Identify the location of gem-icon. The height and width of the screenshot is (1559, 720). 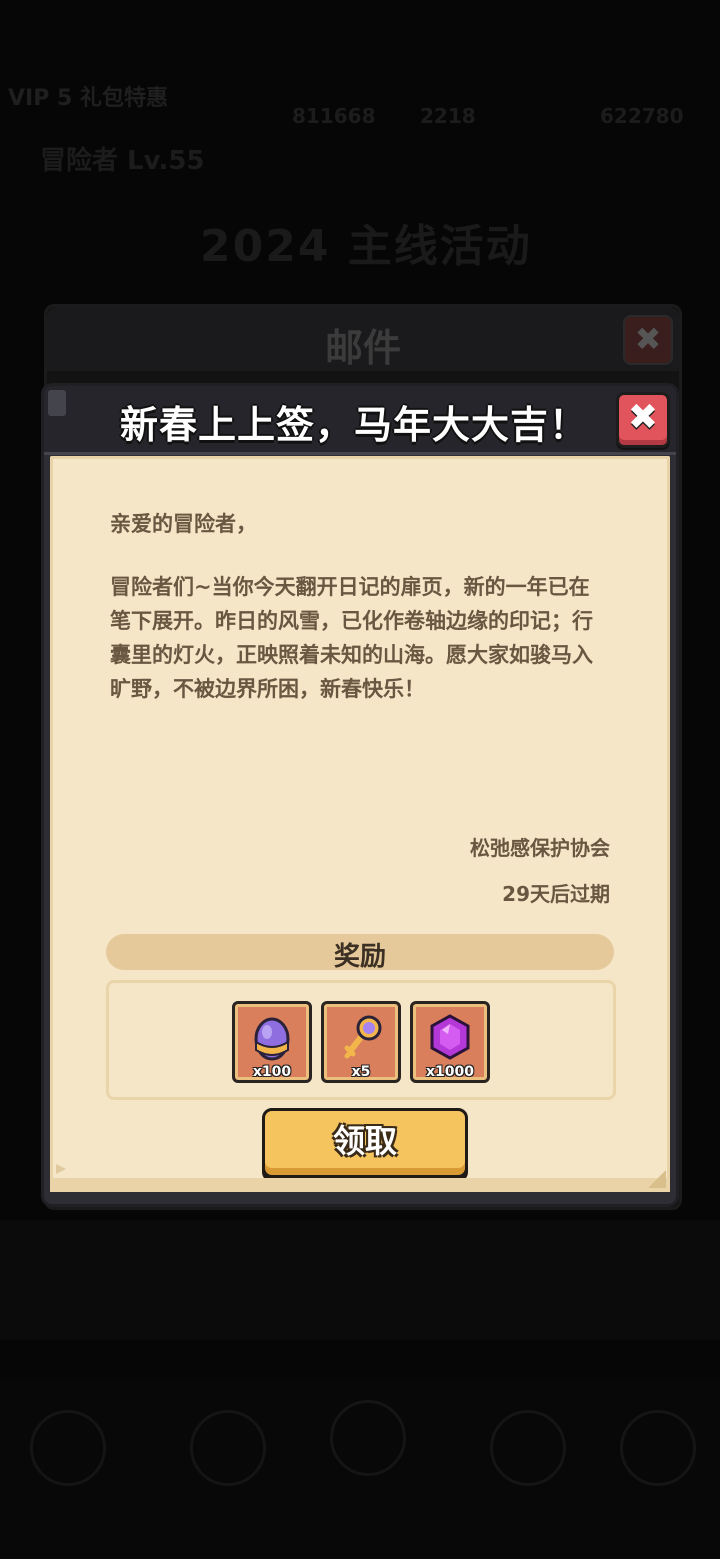
(450, 1037).